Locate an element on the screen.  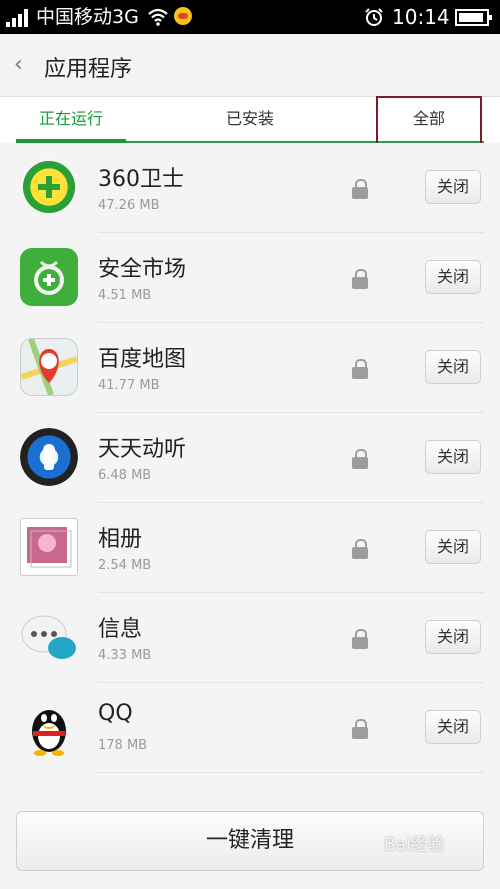
notification-icon is located at coordinates (183, 16).